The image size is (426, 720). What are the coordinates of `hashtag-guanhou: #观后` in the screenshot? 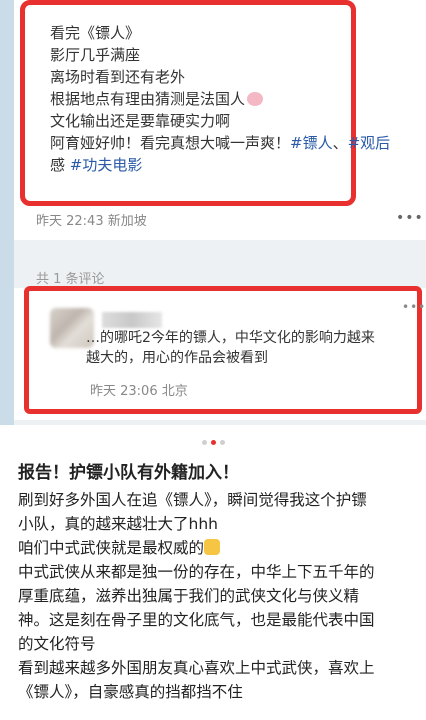 It's located at (369, 143).